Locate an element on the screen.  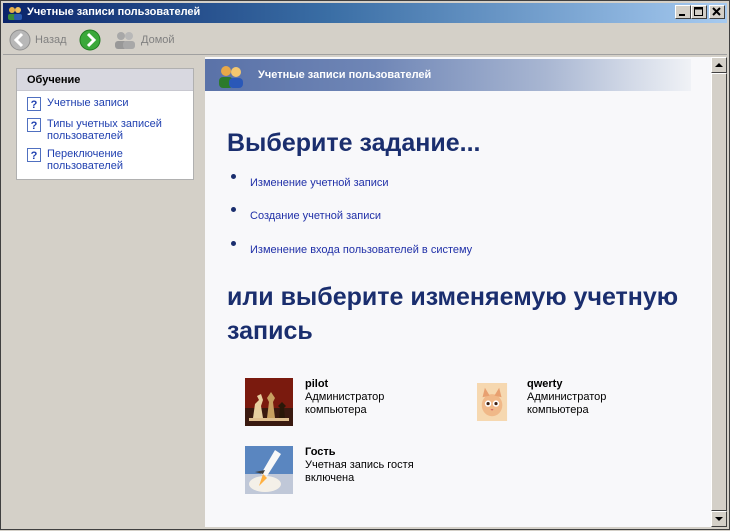
back-button: Назад is located at coordinates (38, 40).